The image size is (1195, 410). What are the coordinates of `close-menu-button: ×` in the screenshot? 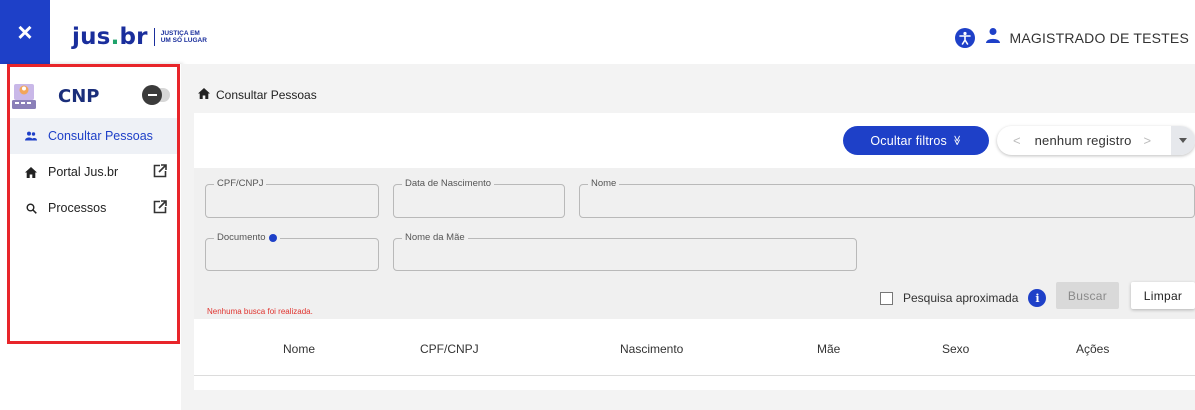 It's located at (25, 32).